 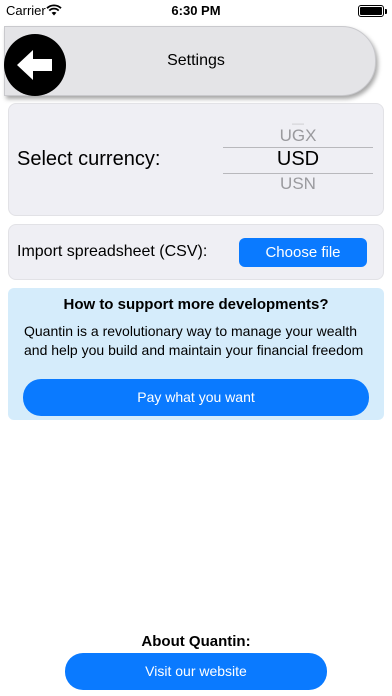 What do you see at coordinates (196, 397) in the screenshot?
I see `pay-what-you-want-button: Pay what you want` at bounding box center [196, 397].